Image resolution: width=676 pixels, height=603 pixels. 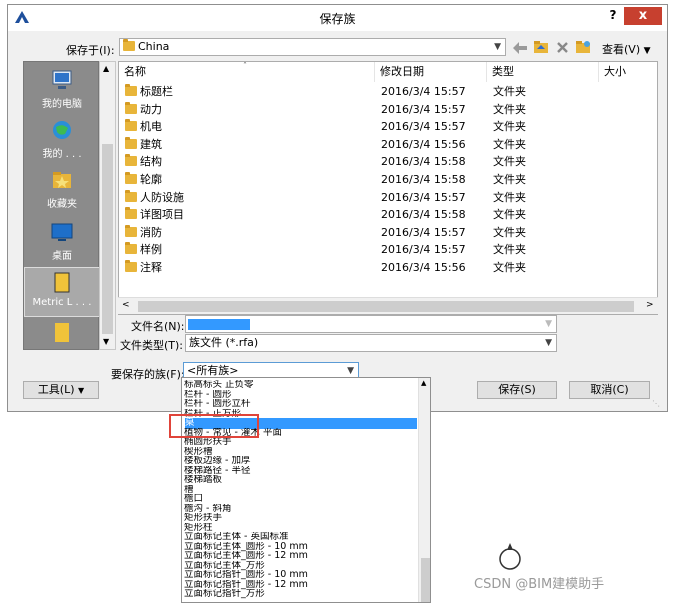 I want to click on family-option: 楼板边缘 - 加厚, so click(x=299, y=461).